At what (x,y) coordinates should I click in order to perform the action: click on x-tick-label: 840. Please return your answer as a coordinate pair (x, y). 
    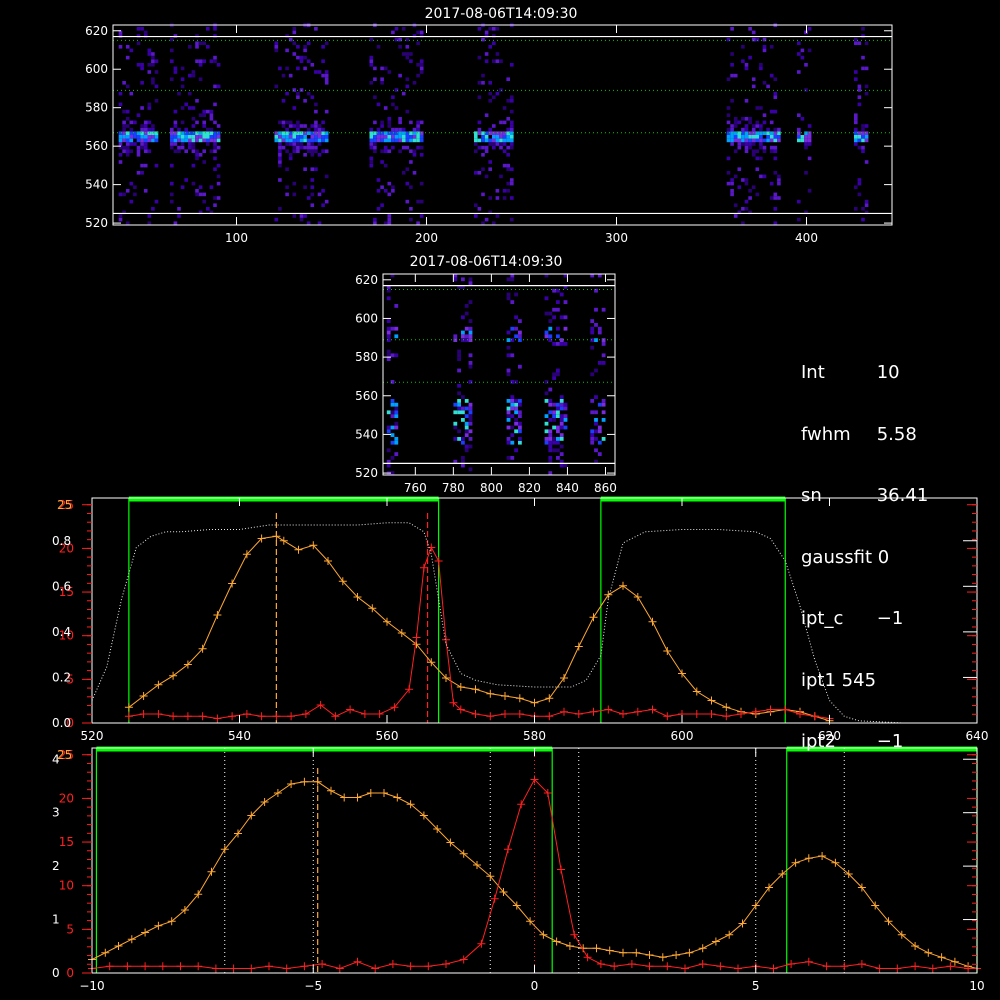
    Looking at the image, I should click on (567, 488).